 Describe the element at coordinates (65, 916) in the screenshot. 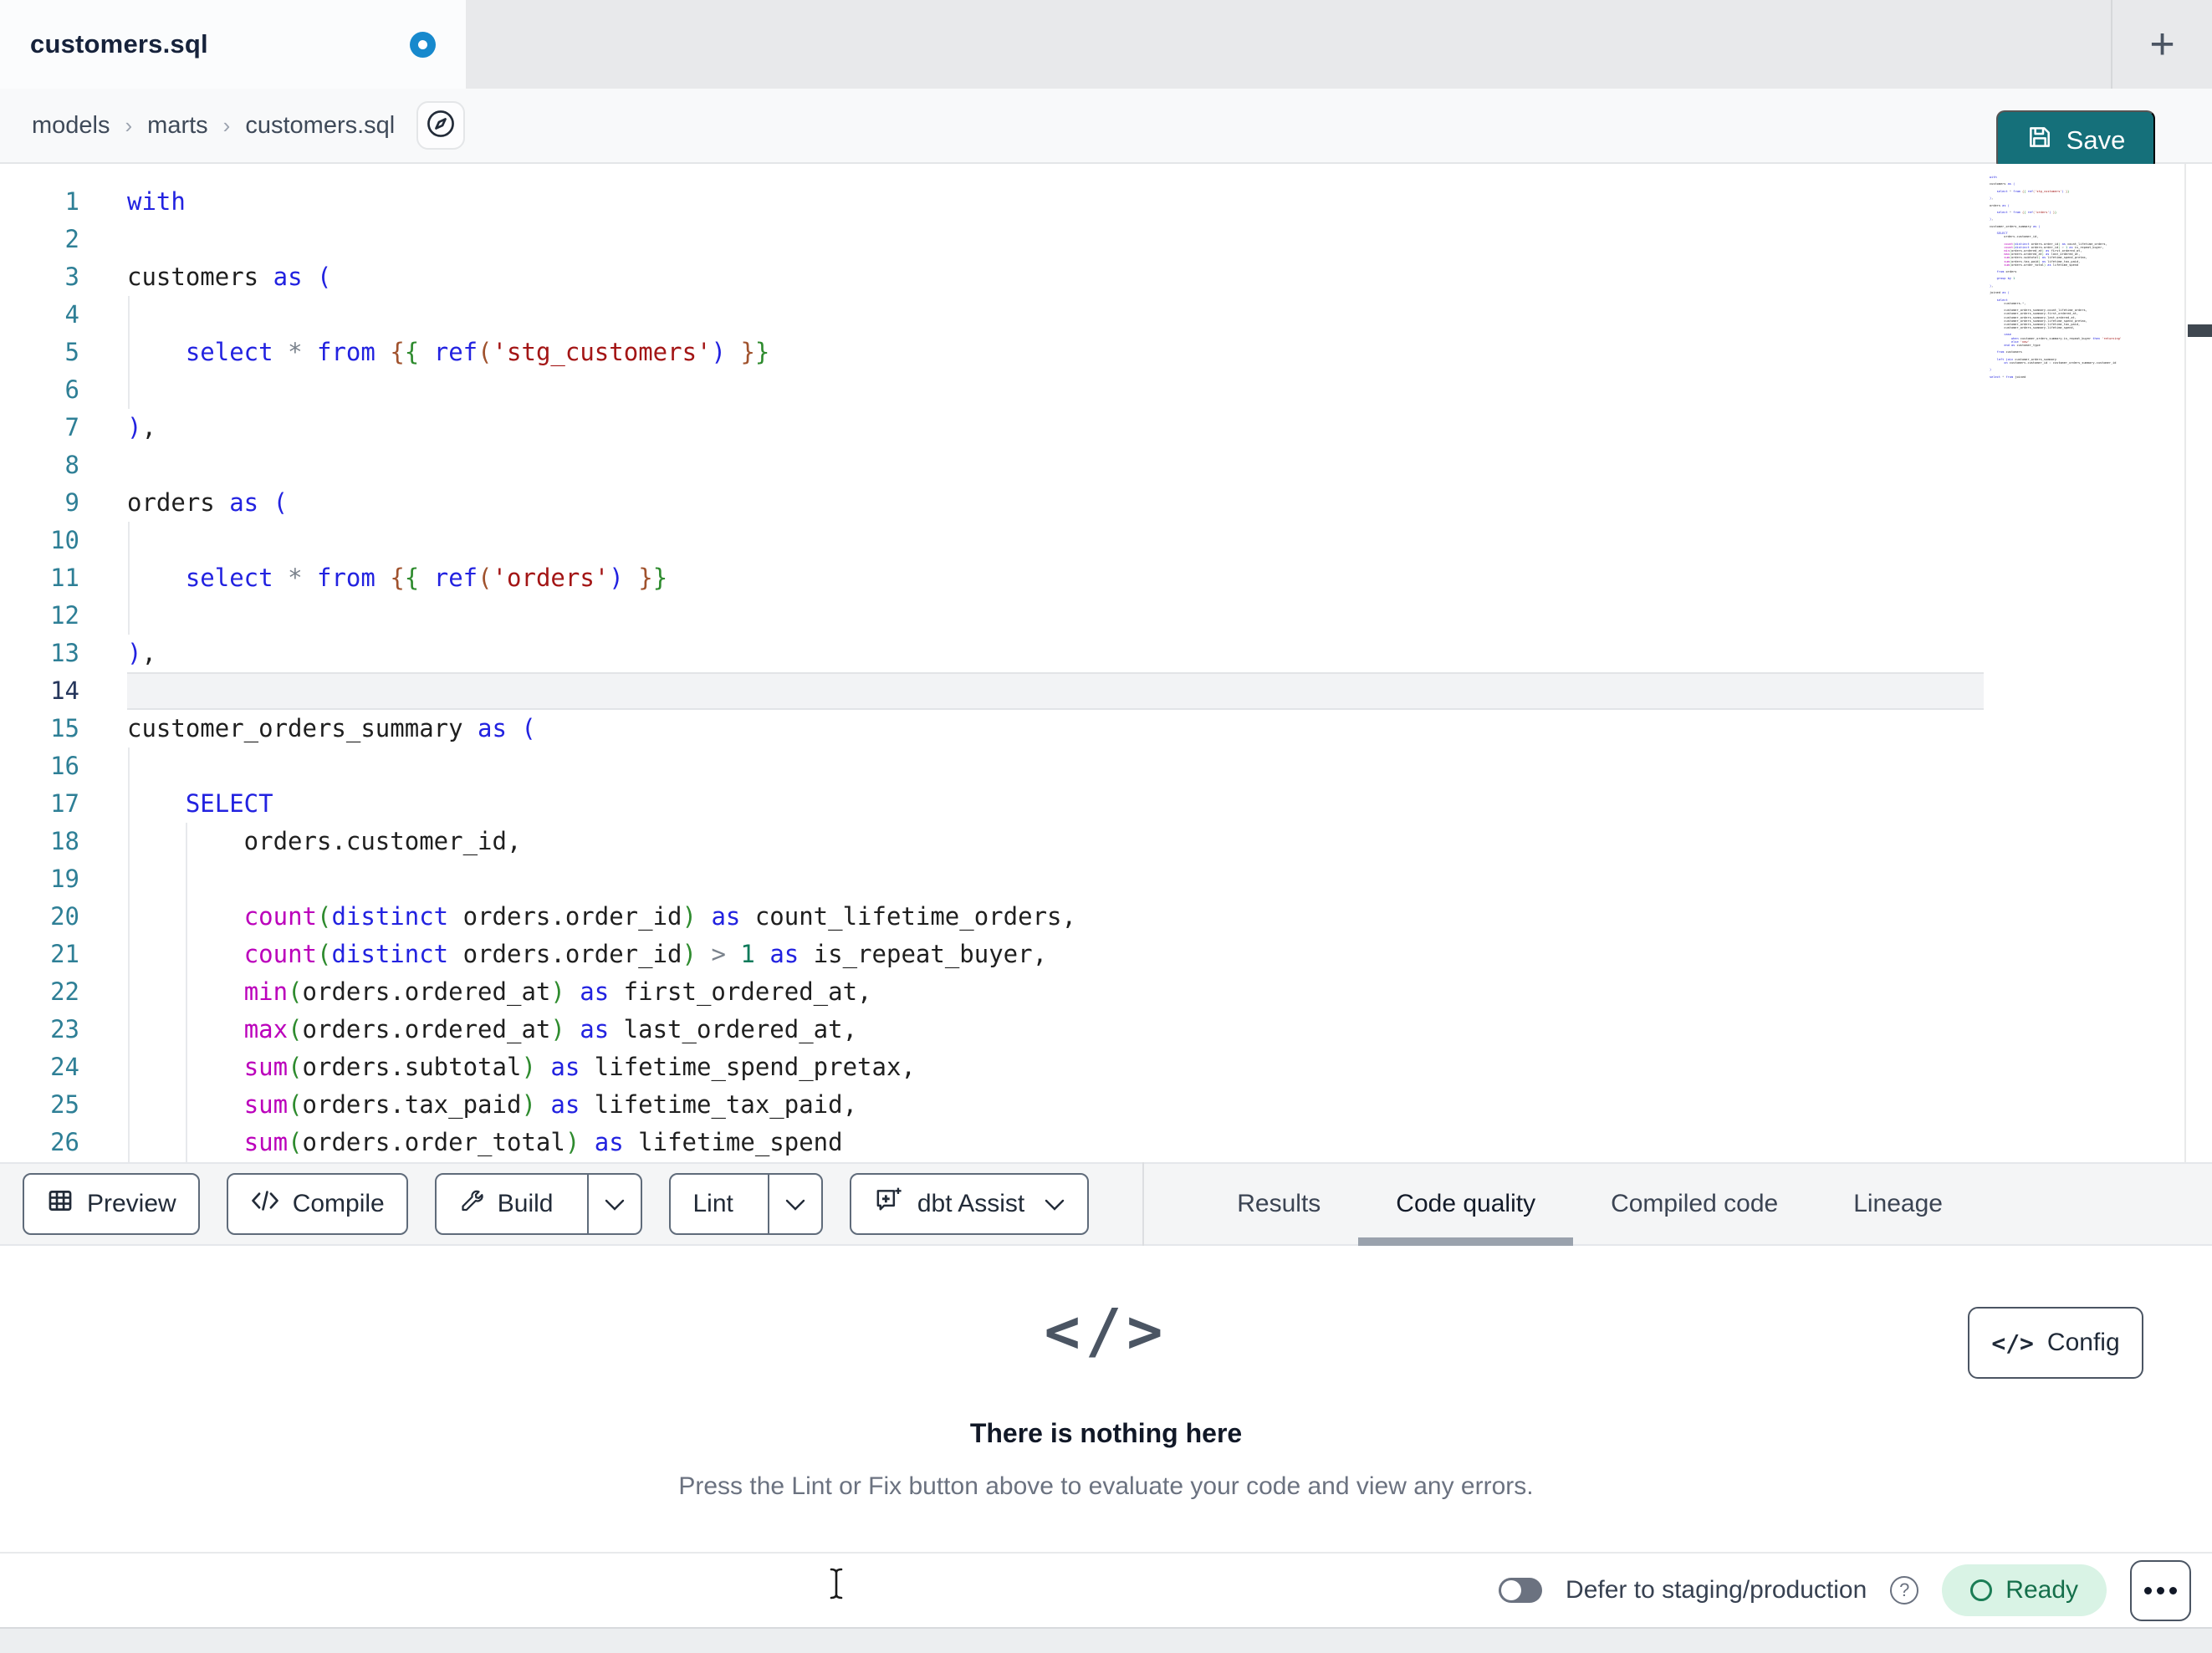

I see `line-number: 20` at that location.